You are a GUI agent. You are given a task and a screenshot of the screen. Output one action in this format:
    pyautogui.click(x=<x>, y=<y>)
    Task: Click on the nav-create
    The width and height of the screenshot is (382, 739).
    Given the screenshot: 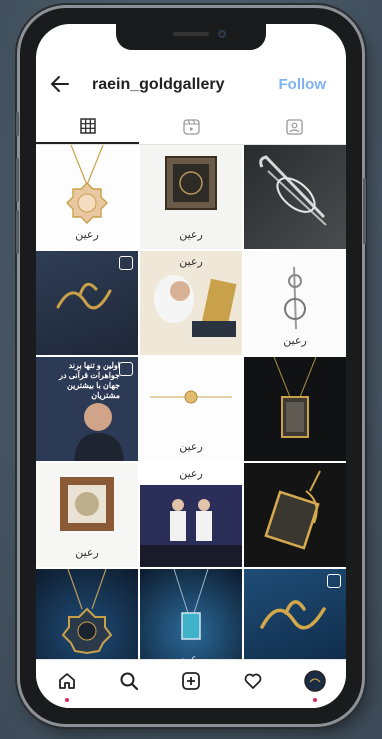 What is the action you would take?
    pyautogui.click(x=191, y=681)
    